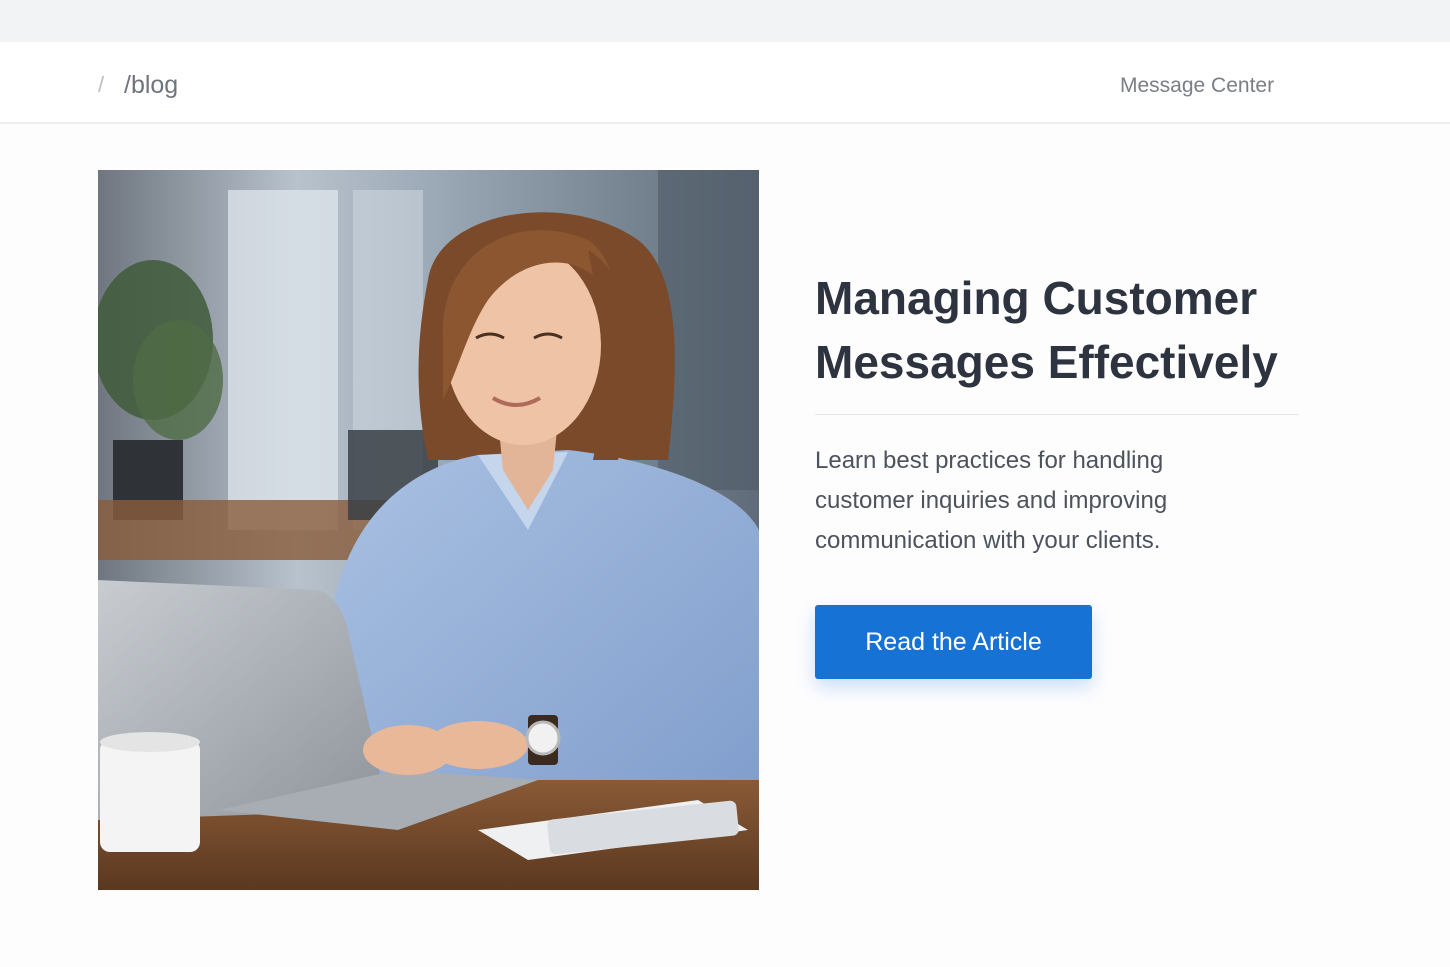  I want to click on site-header: / /blog Message Center, so click(725, 83).